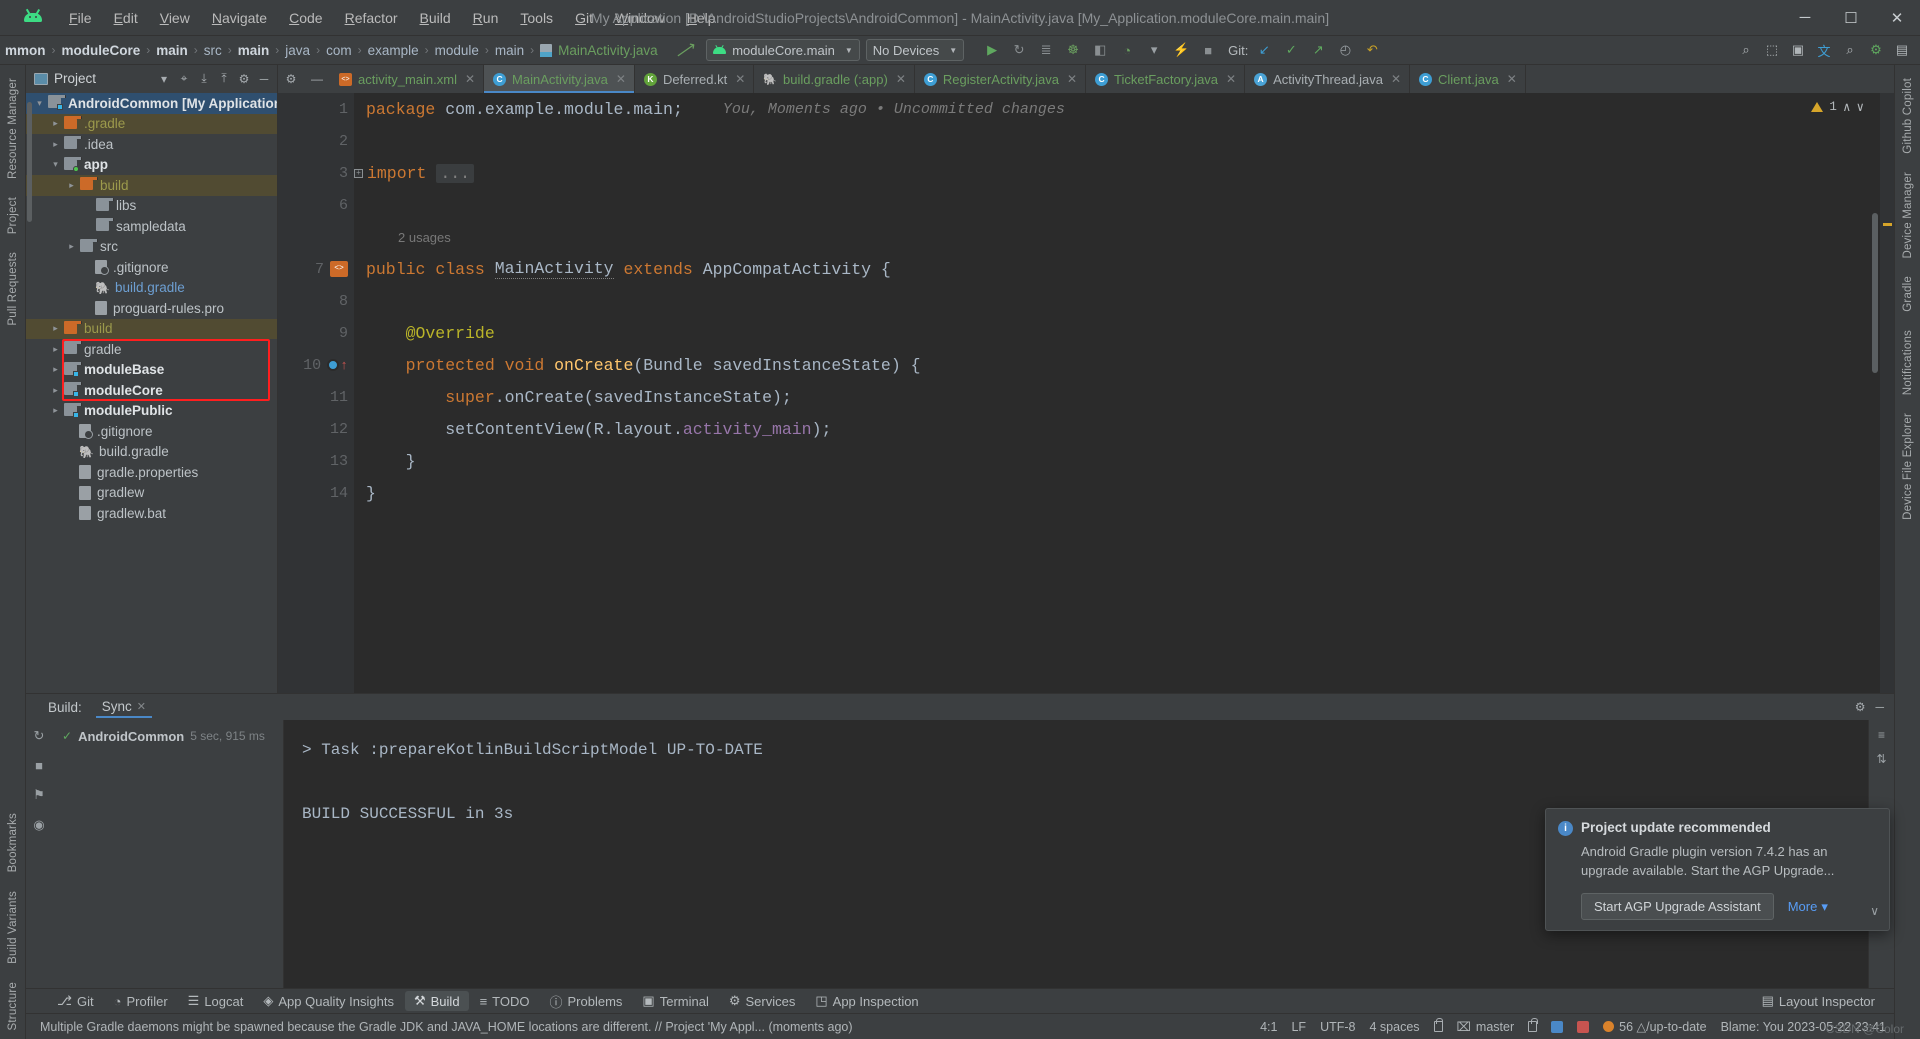  What do you see at coordinates (559, 79) in the screenshot?
I see `editor-tab-mainactivity-java: C MainActivity.java ✕` at bounding box center [559, 79].